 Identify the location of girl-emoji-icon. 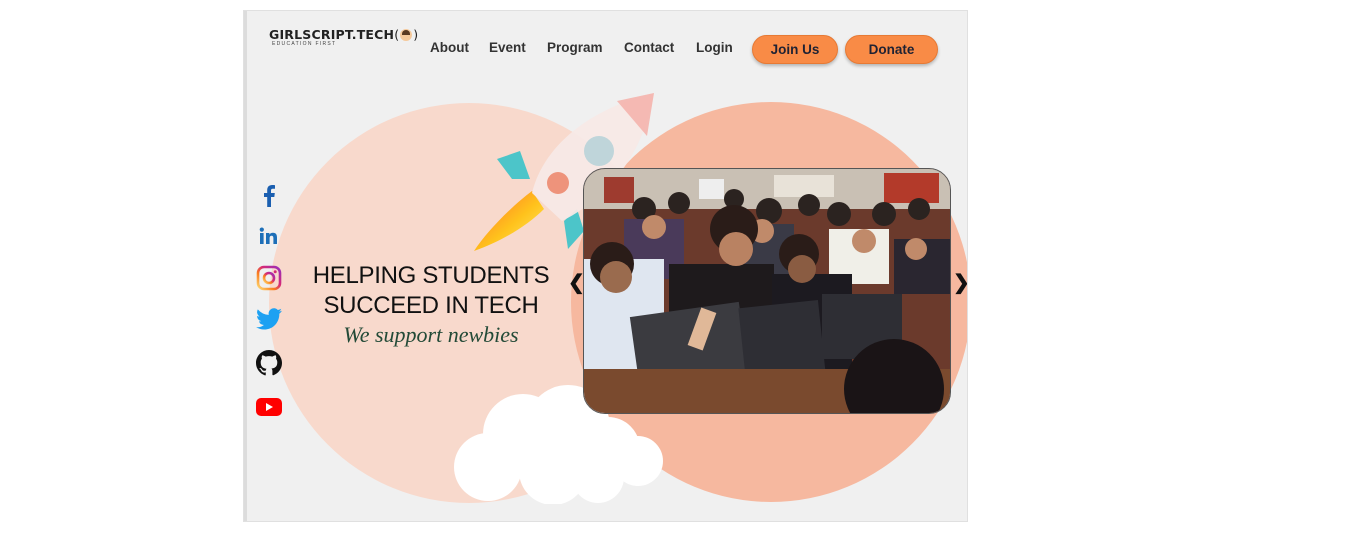
(406, 34).